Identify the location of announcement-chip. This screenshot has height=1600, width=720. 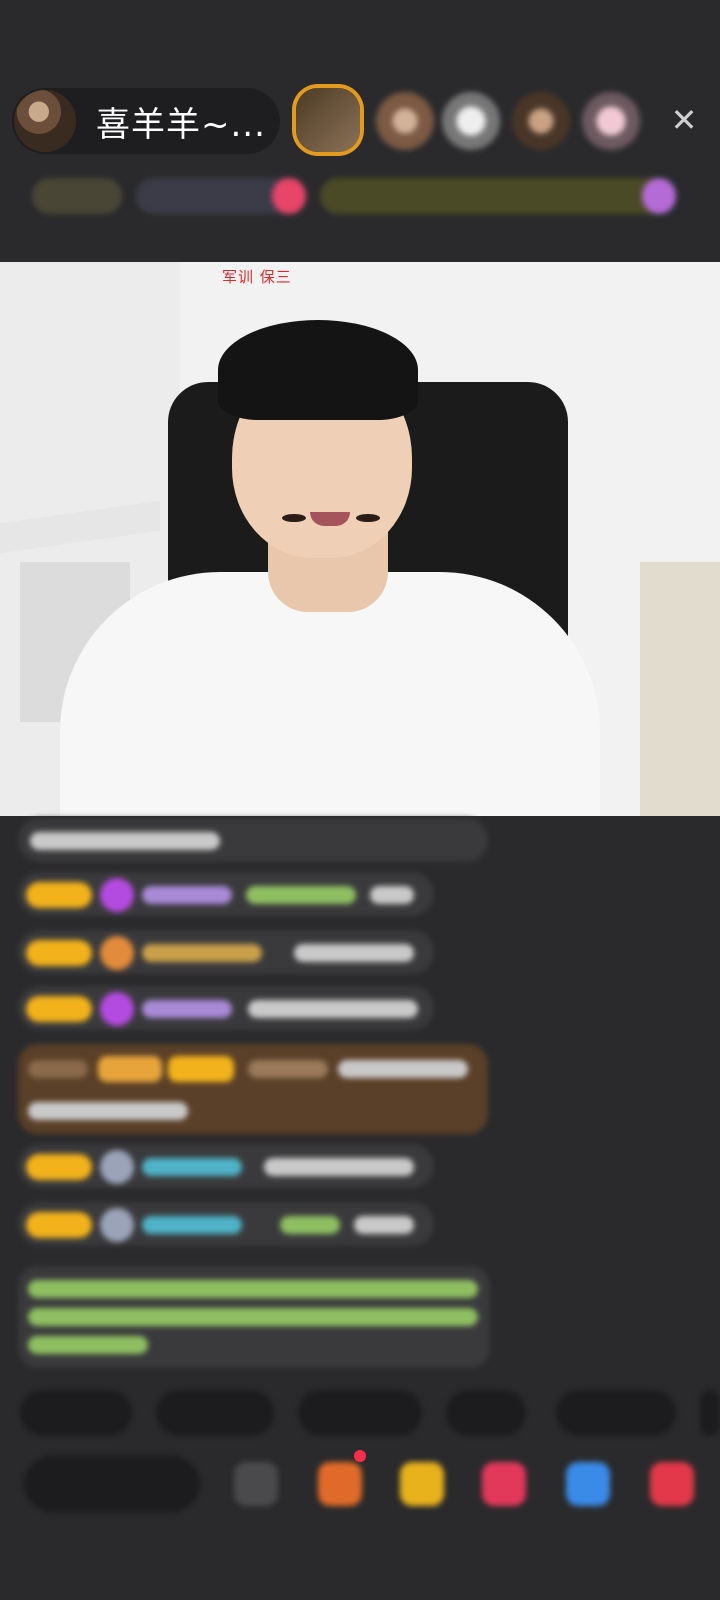
(495, 196).